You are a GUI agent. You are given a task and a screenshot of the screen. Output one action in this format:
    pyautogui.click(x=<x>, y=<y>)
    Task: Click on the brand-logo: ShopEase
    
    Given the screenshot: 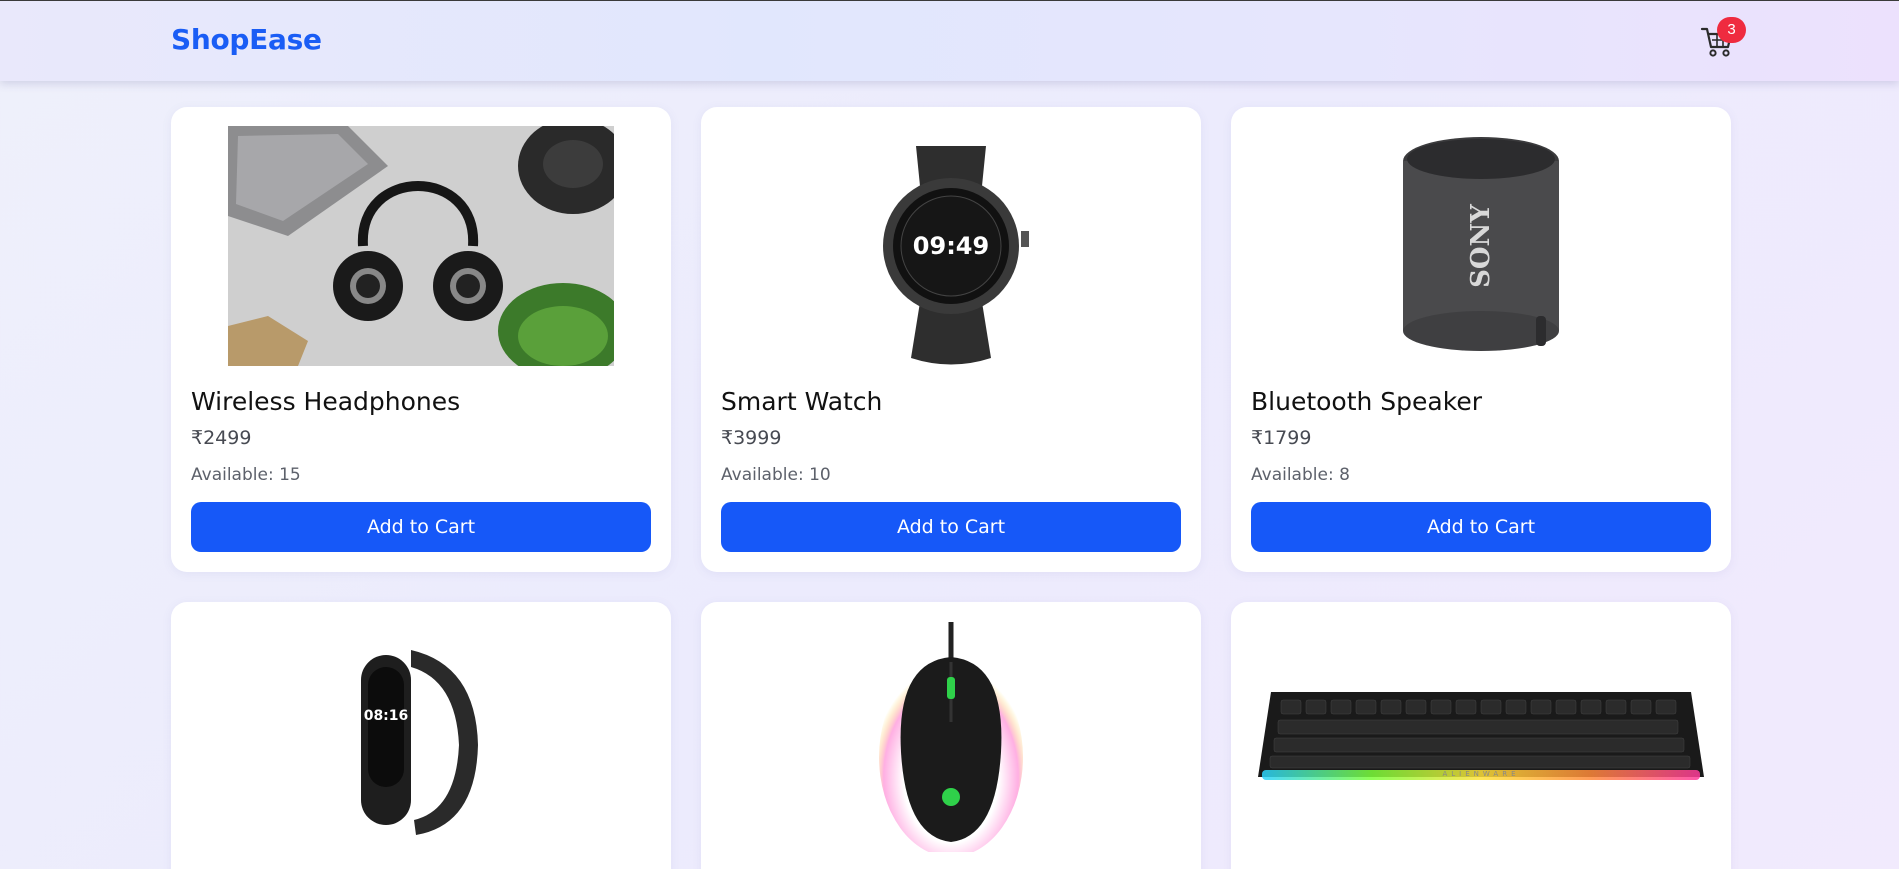 What is the action you would take?
    pyautogui.click(x=246, y=39)
    